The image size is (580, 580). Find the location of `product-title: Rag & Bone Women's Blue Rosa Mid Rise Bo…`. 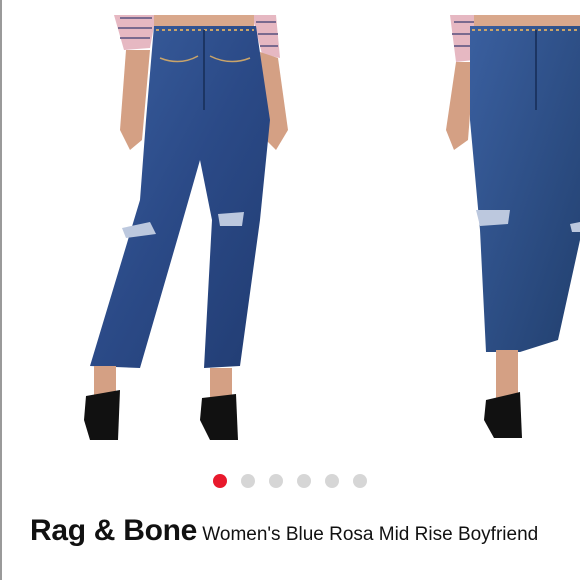

product-title: Rag & Bone Women's Blue Rosa Mid Rise Bo… is located at coordinates (295, 533).